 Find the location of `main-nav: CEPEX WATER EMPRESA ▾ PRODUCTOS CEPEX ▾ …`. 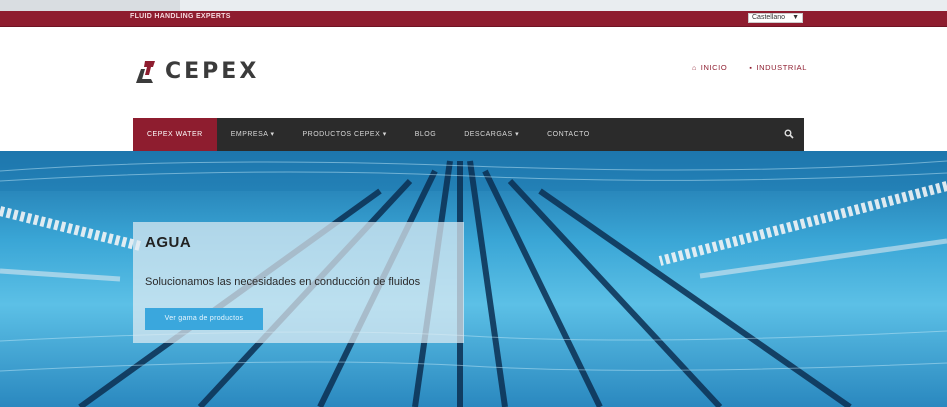

main-nav: CEPEX WATER EMPRESA ▾ PRODUCTOS CEPEX ▾ … is located at coordinates (468, 134).